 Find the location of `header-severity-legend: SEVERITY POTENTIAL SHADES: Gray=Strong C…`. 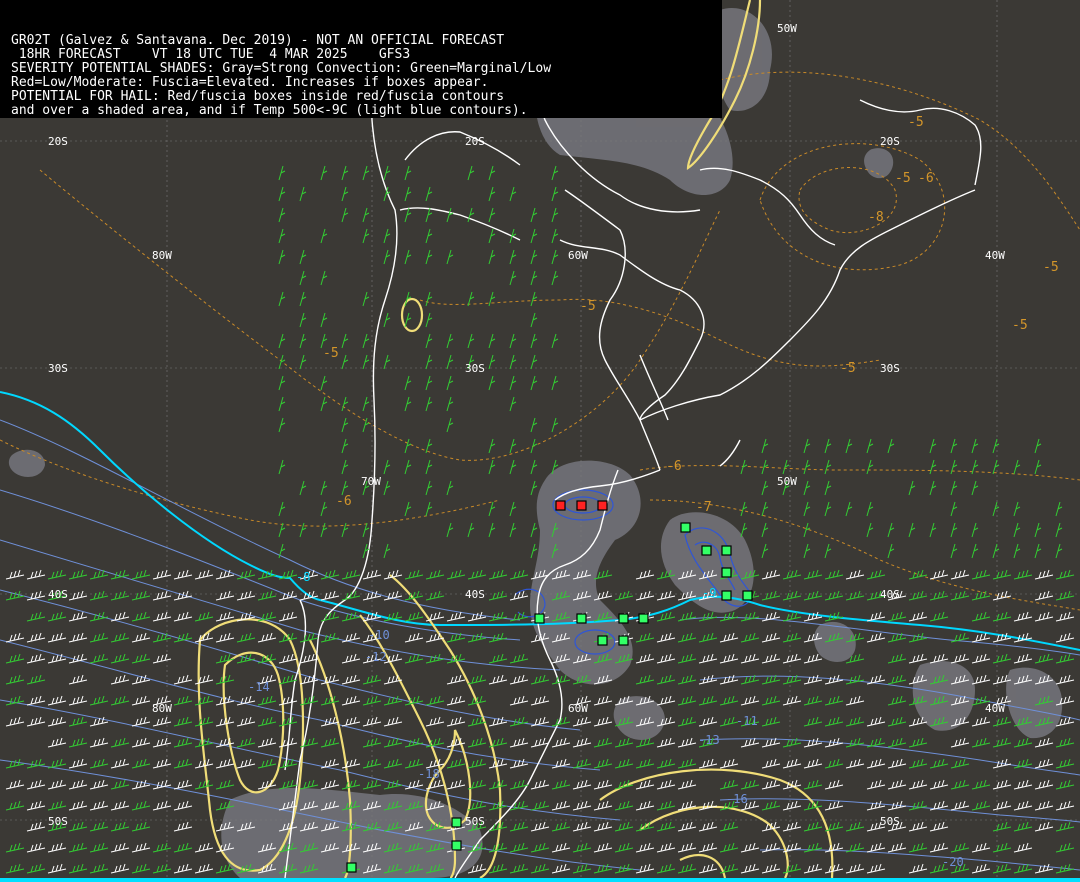

header-severity-legend: SEVERITY POTENTIAL SHADES: Gray=Strong C… is located at coordinates (281, 68).